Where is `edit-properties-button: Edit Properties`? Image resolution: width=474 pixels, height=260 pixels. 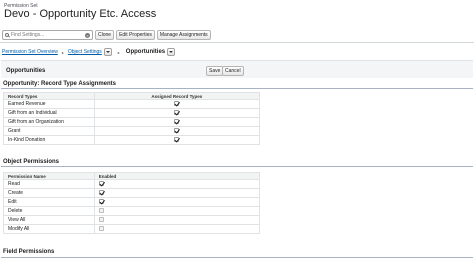
edit-properties-button: Edit Properties is located at coordinates (135, 34).